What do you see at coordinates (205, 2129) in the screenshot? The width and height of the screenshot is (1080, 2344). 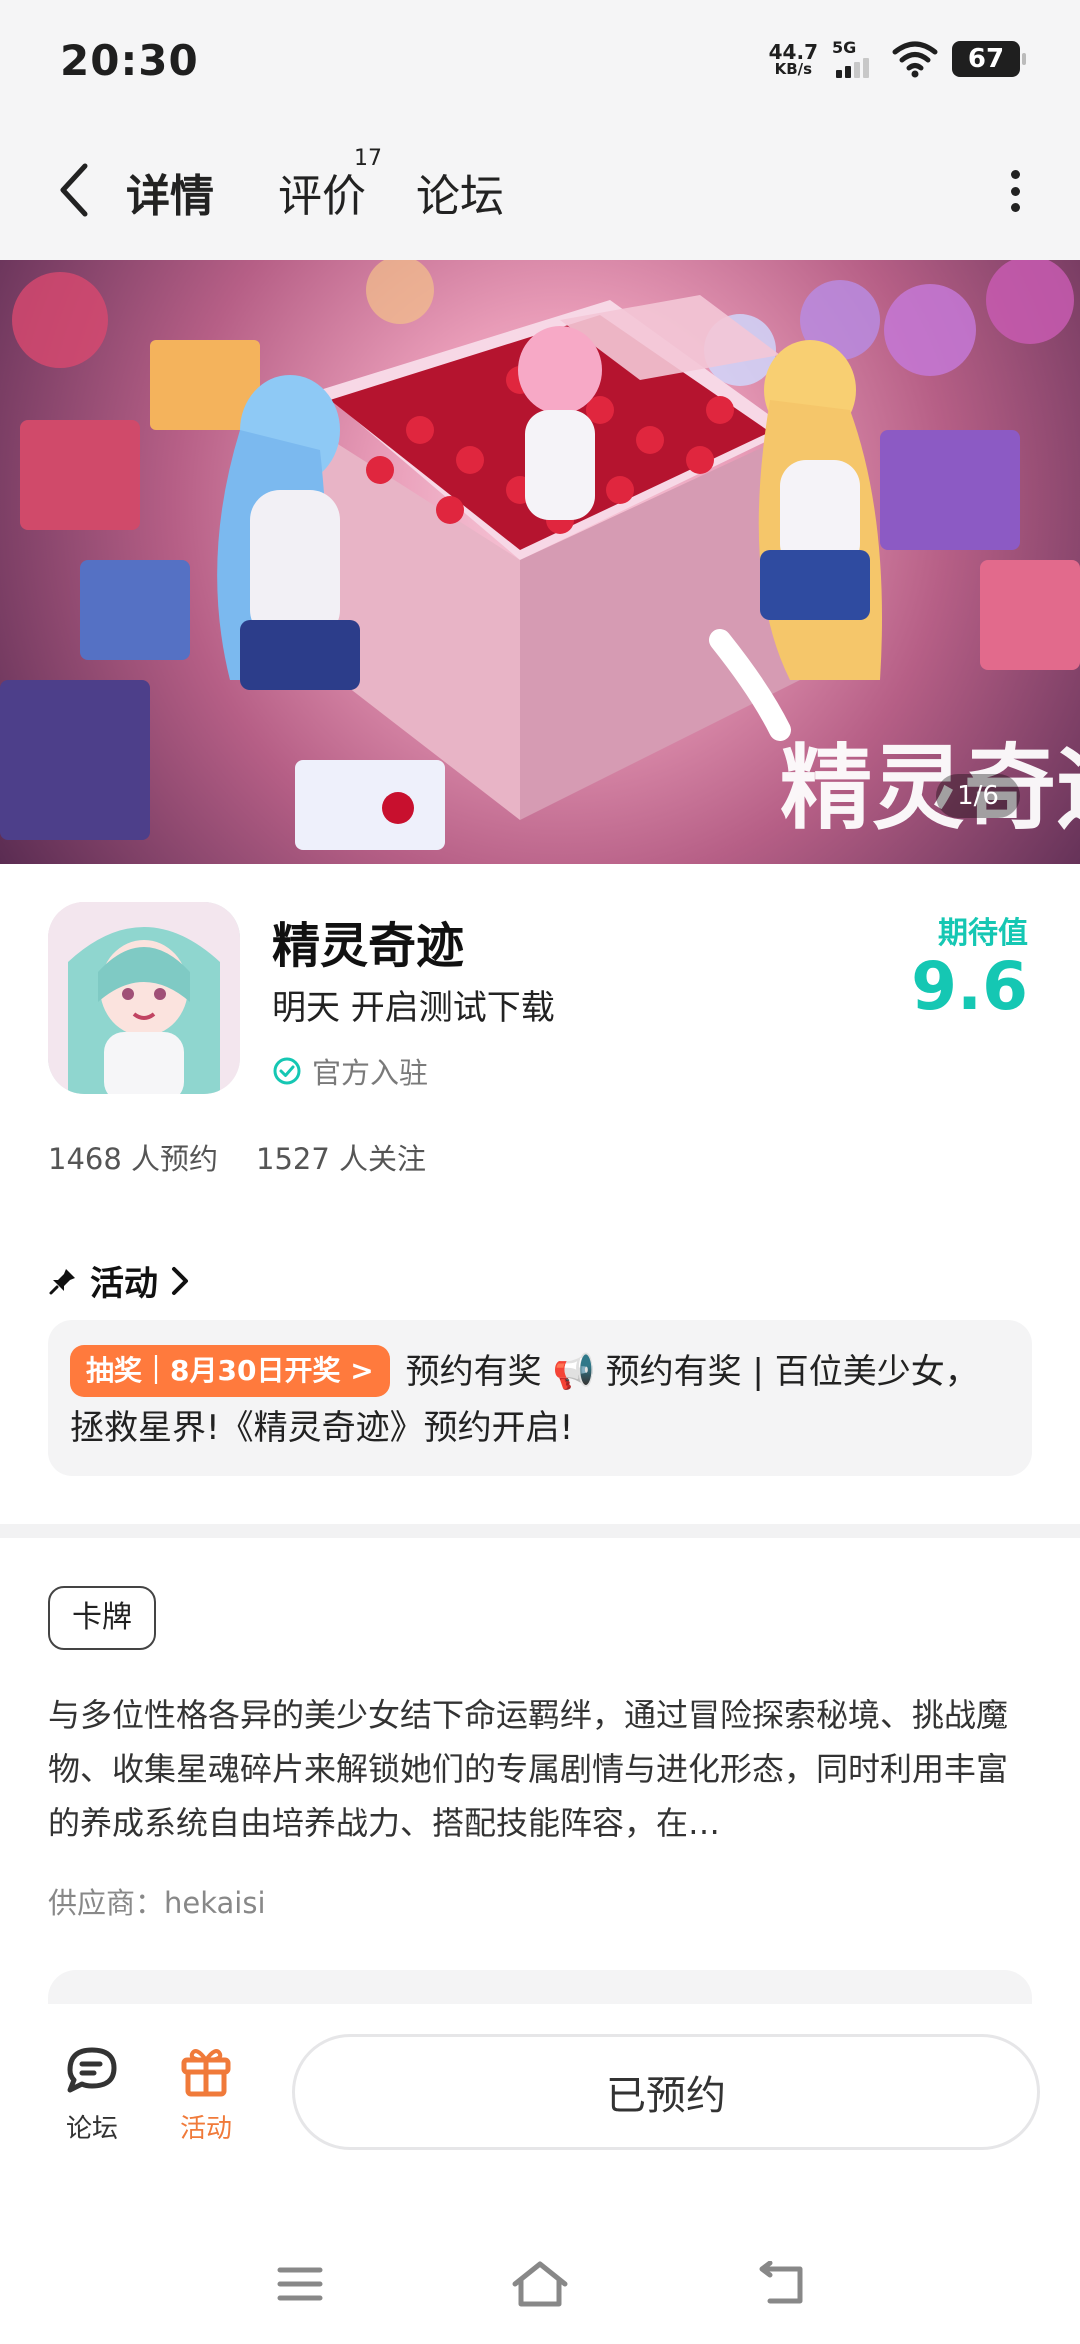 I see `activity-label: 活动` at bounding box center [205, 2129].